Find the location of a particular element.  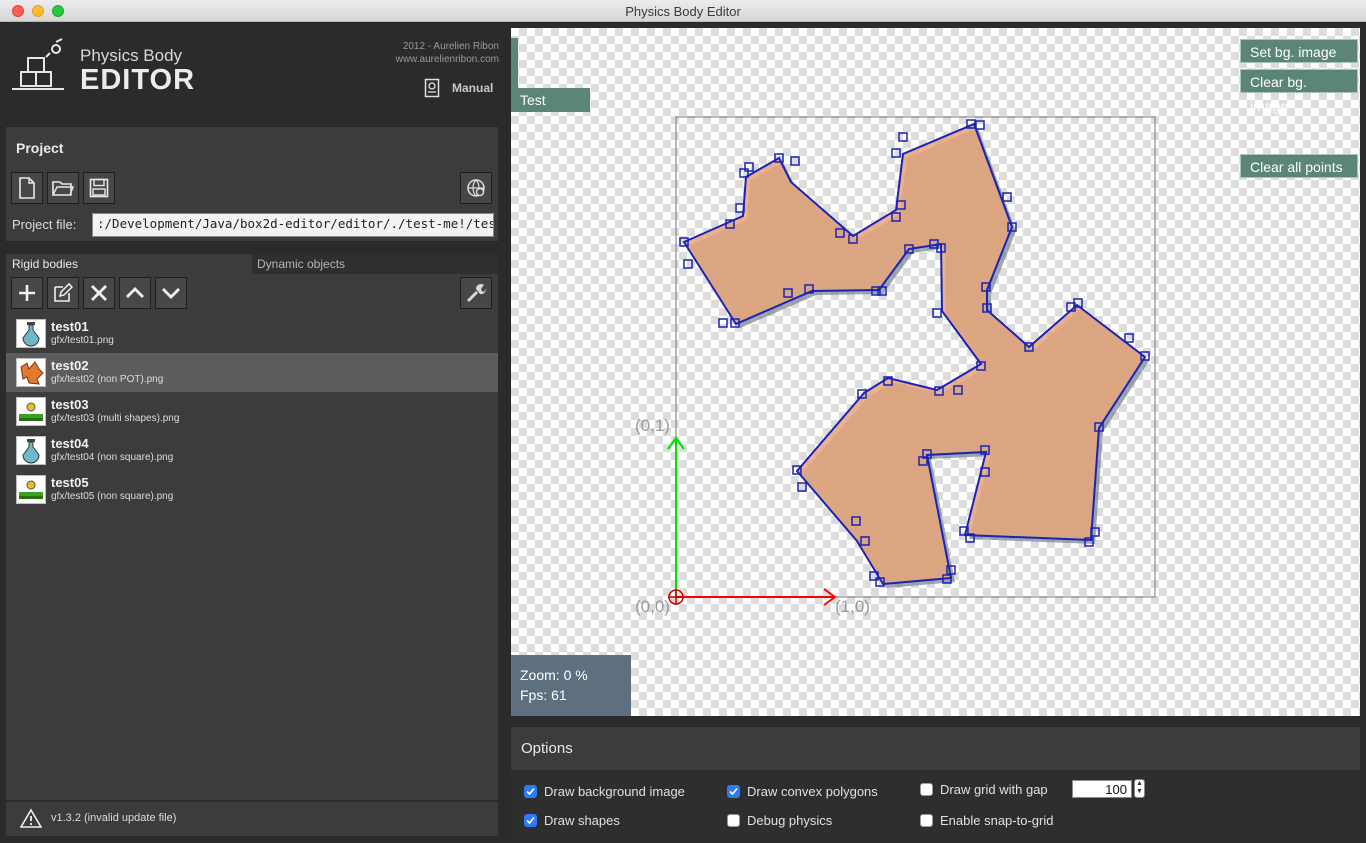

draw-background-option: Draw background image is located at coordinates (604, 791).